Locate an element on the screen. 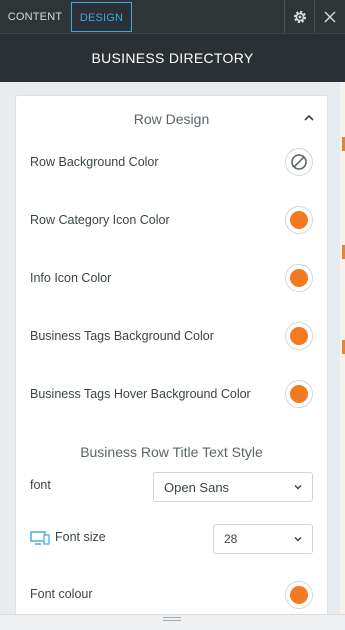  row-category-icon-color-swatch is located at coordinates (299, 220).